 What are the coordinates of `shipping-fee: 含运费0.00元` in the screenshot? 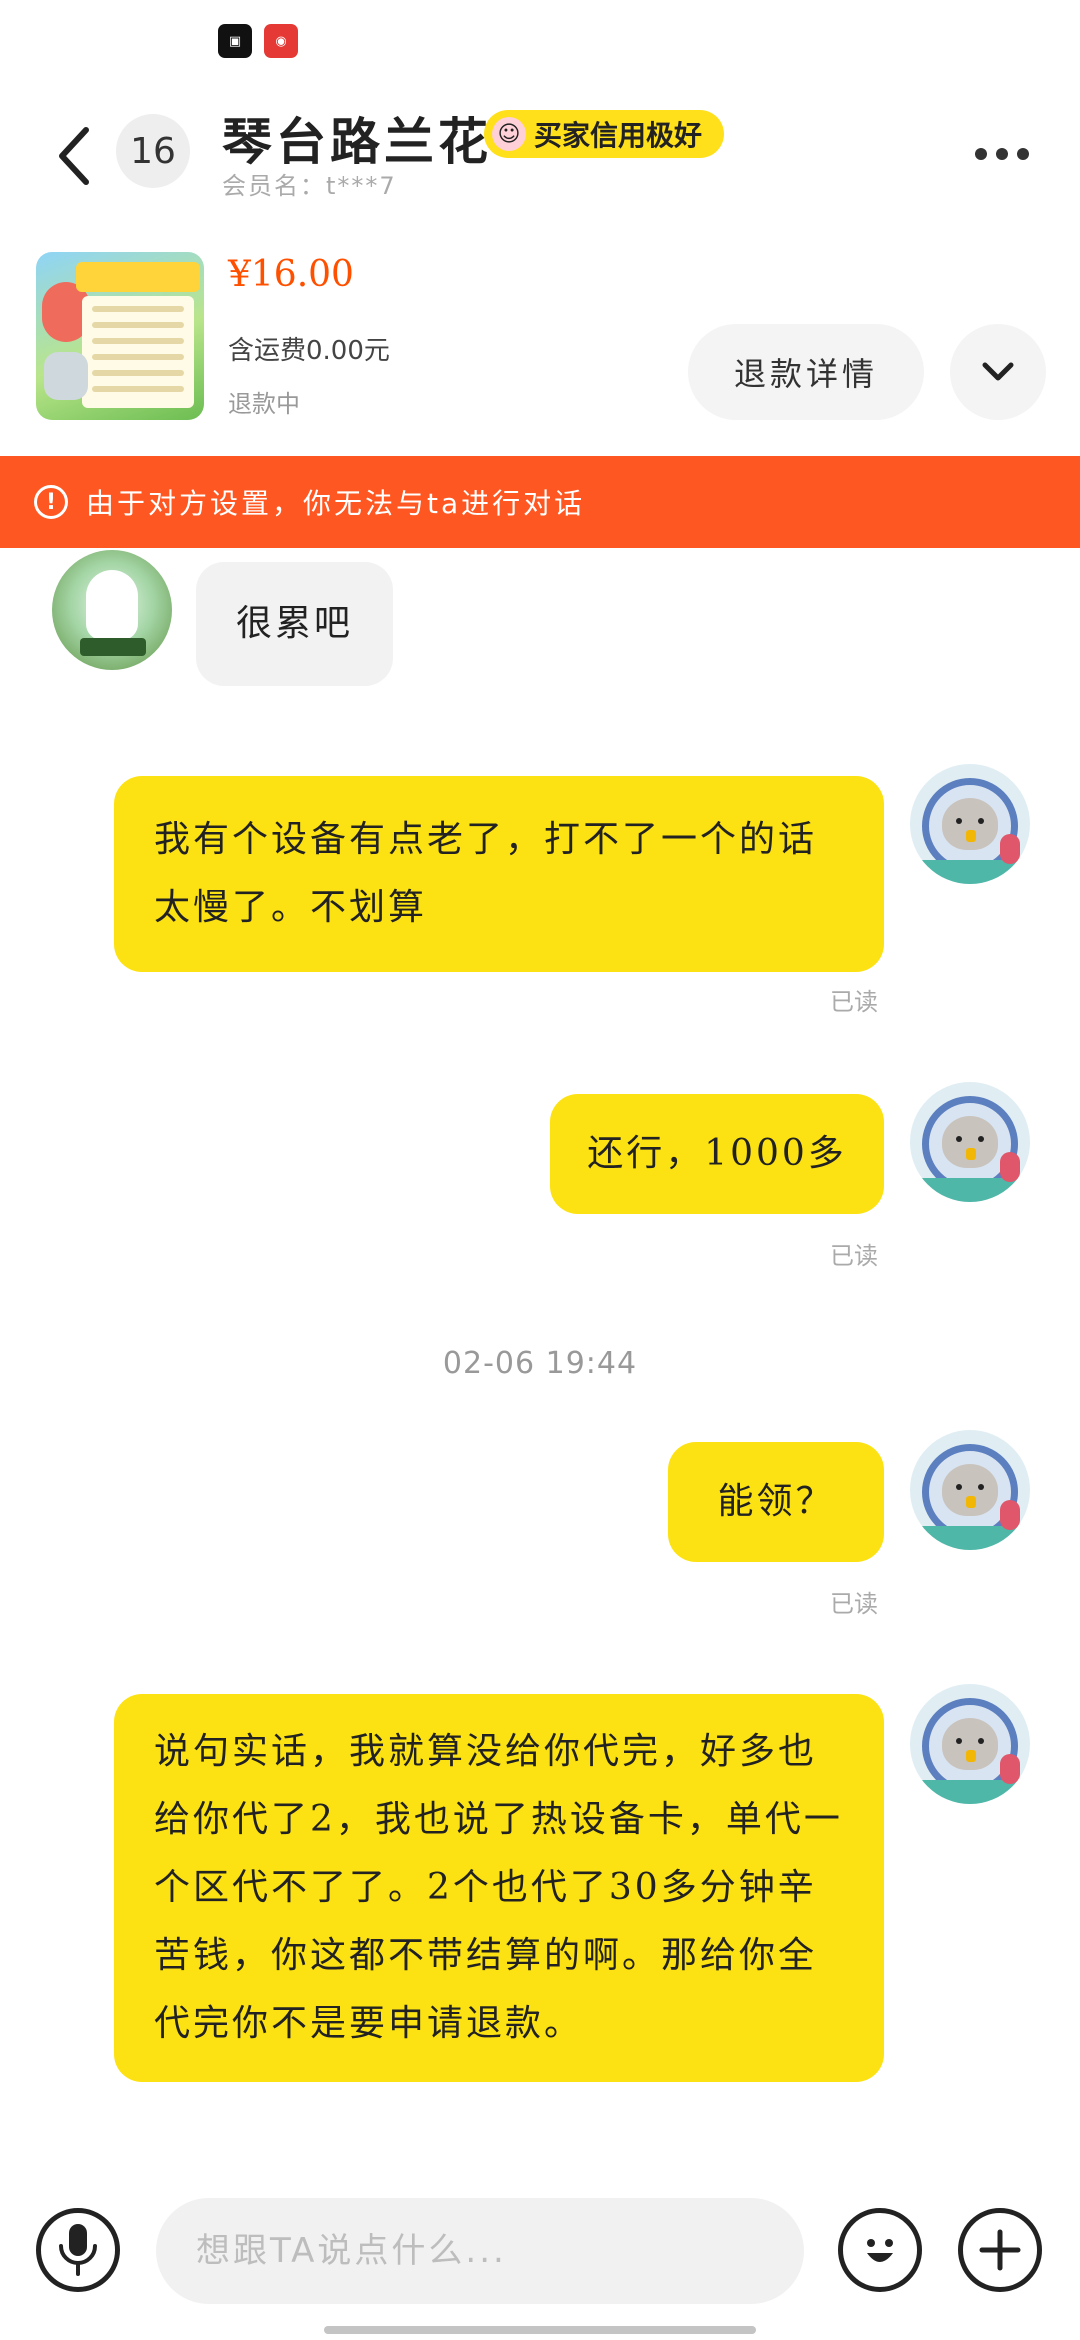 It's located at (309, 351).